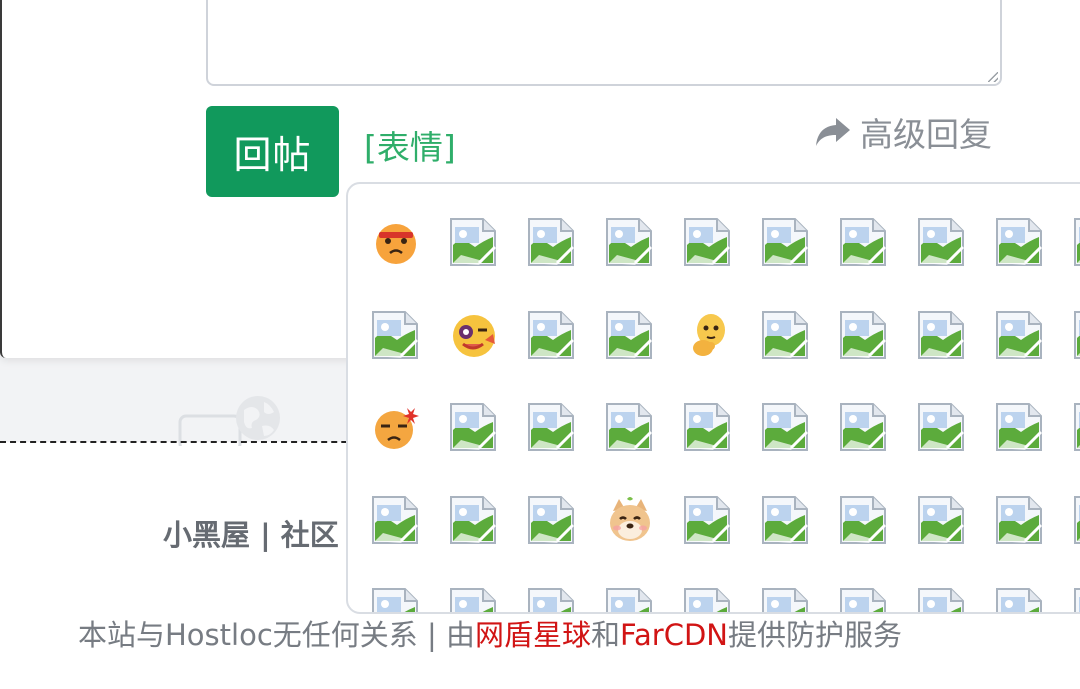  I want to click on footer-brand-link-1: 网盾星球, so click(533, 635).